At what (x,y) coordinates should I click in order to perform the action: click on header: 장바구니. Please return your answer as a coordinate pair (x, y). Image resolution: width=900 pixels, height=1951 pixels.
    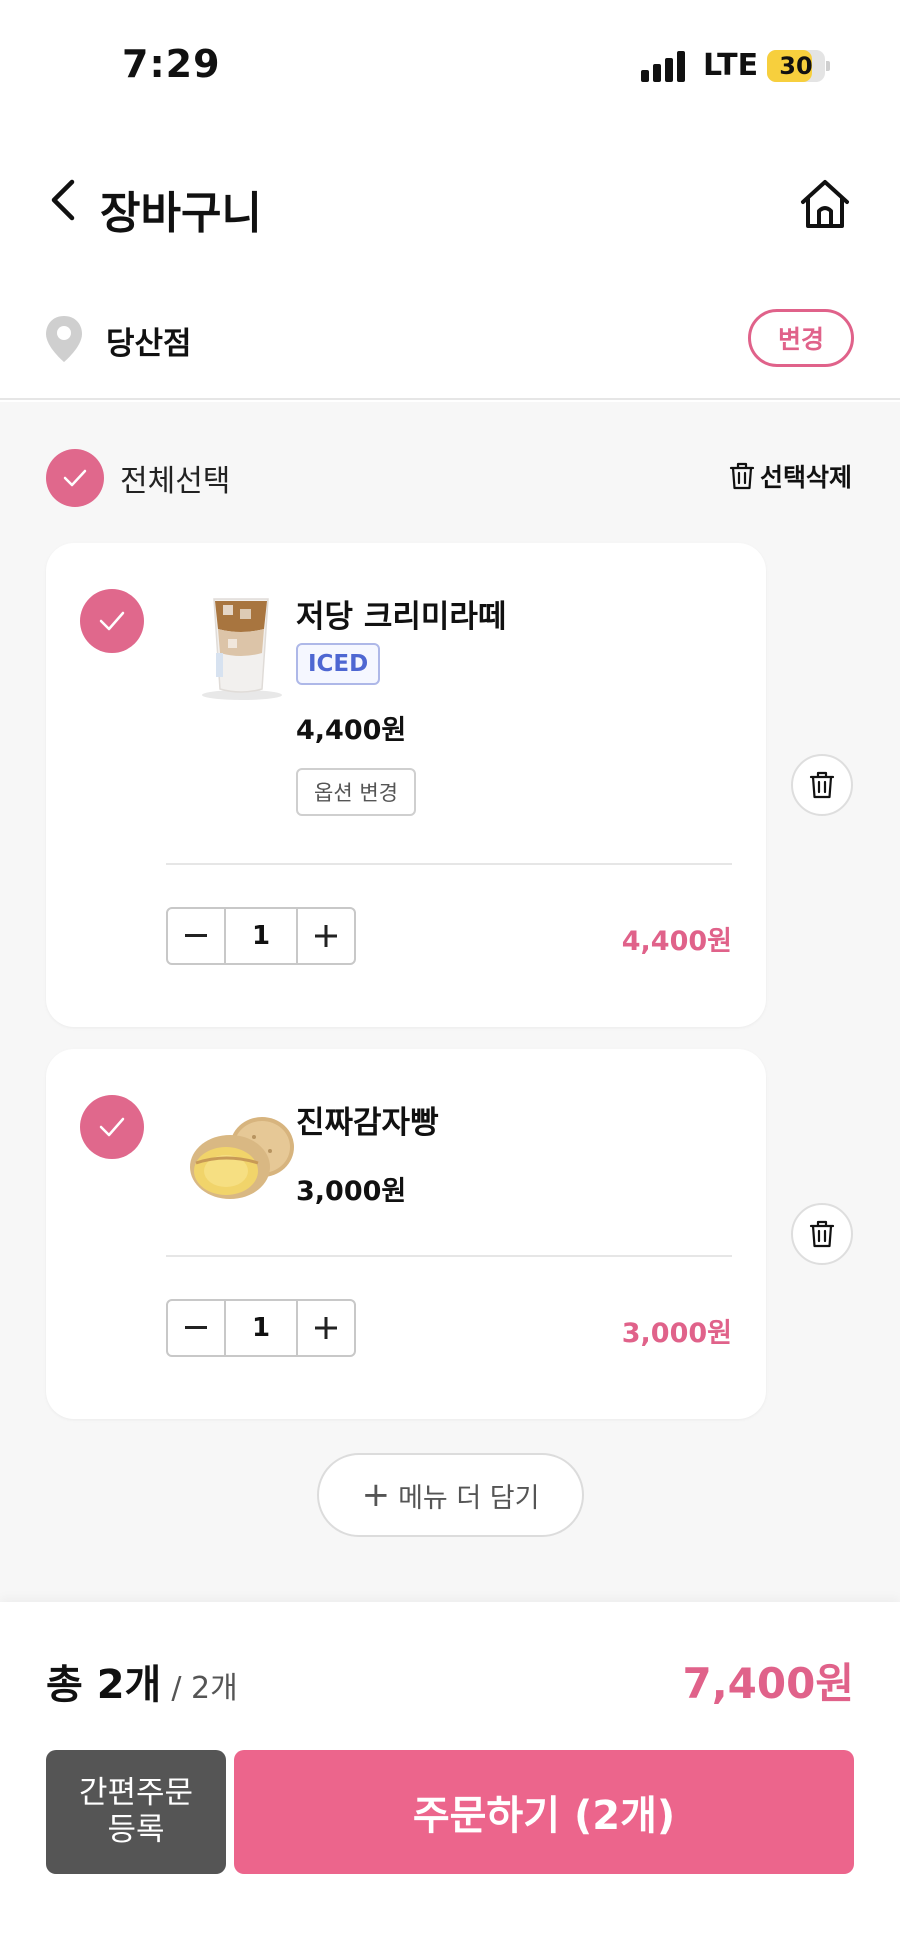
    Looking at the image, I should click on (450, 205).